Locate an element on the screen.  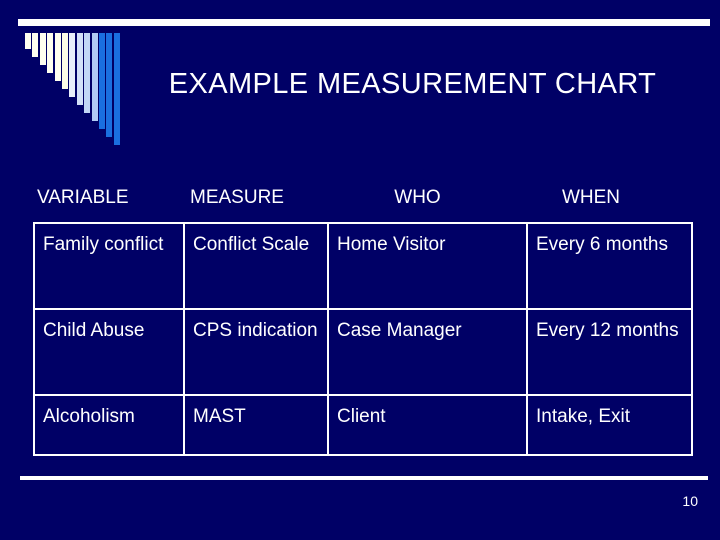
column-header-measure: MEASURE is located at coordinates (237, 197).